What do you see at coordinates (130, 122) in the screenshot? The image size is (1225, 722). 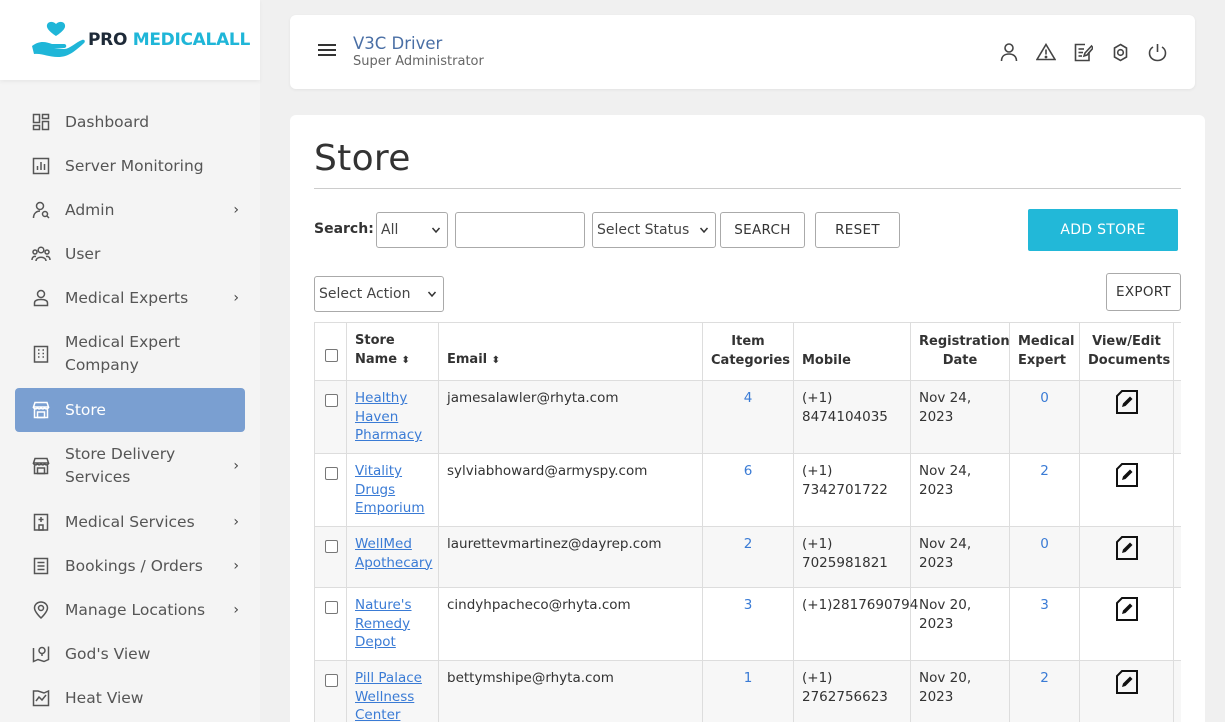 I see `sidebar-item-dashboard: Dashboard` at bounding box center [130, 122].